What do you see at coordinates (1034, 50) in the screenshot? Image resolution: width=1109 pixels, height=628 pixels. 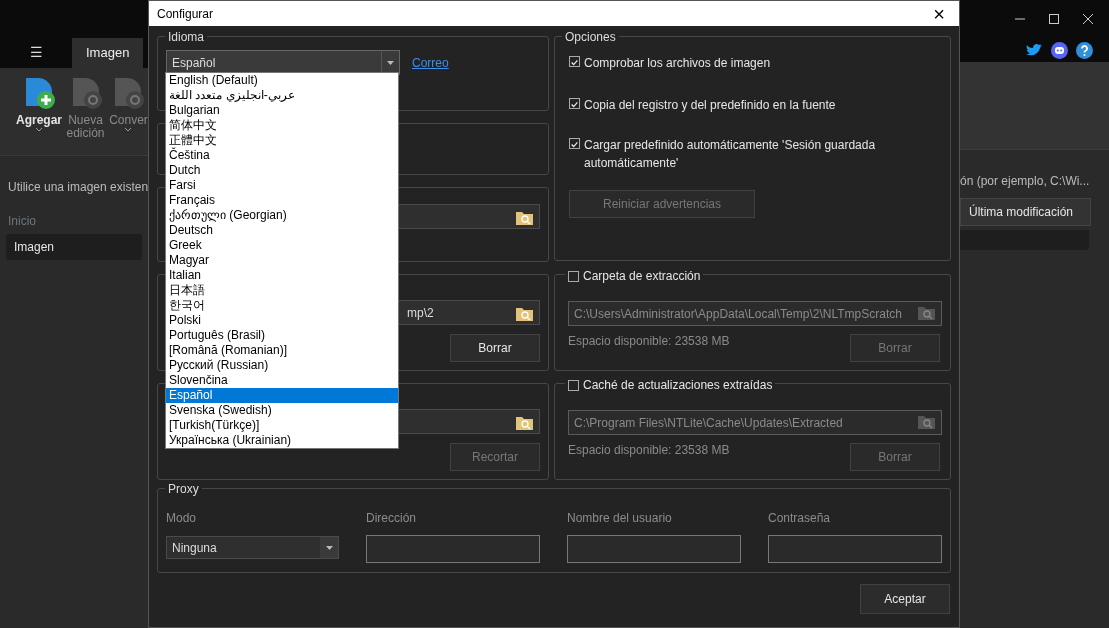 I see `bird-icon` at bounding box center [1034, 50].